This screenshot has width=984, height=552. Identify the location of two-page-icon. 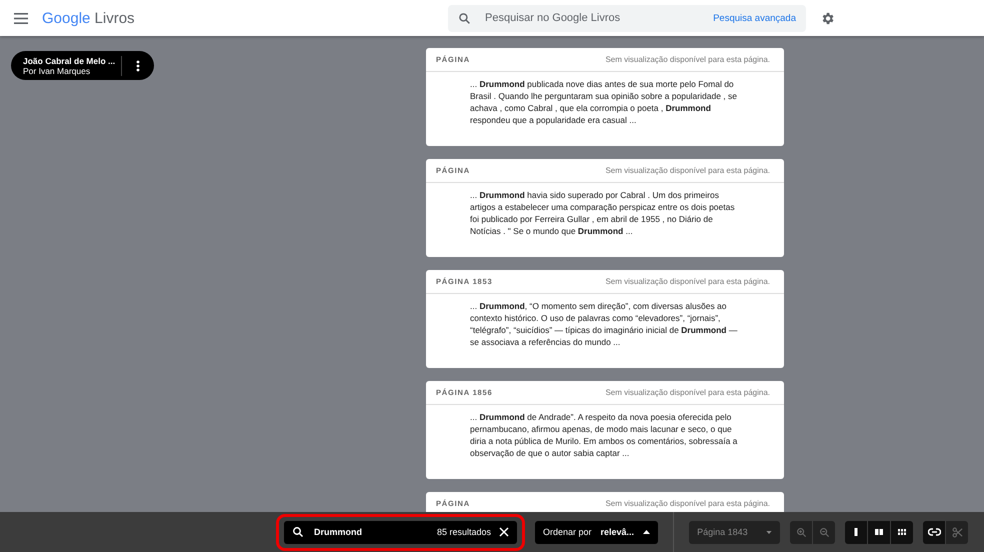
(879, 532).